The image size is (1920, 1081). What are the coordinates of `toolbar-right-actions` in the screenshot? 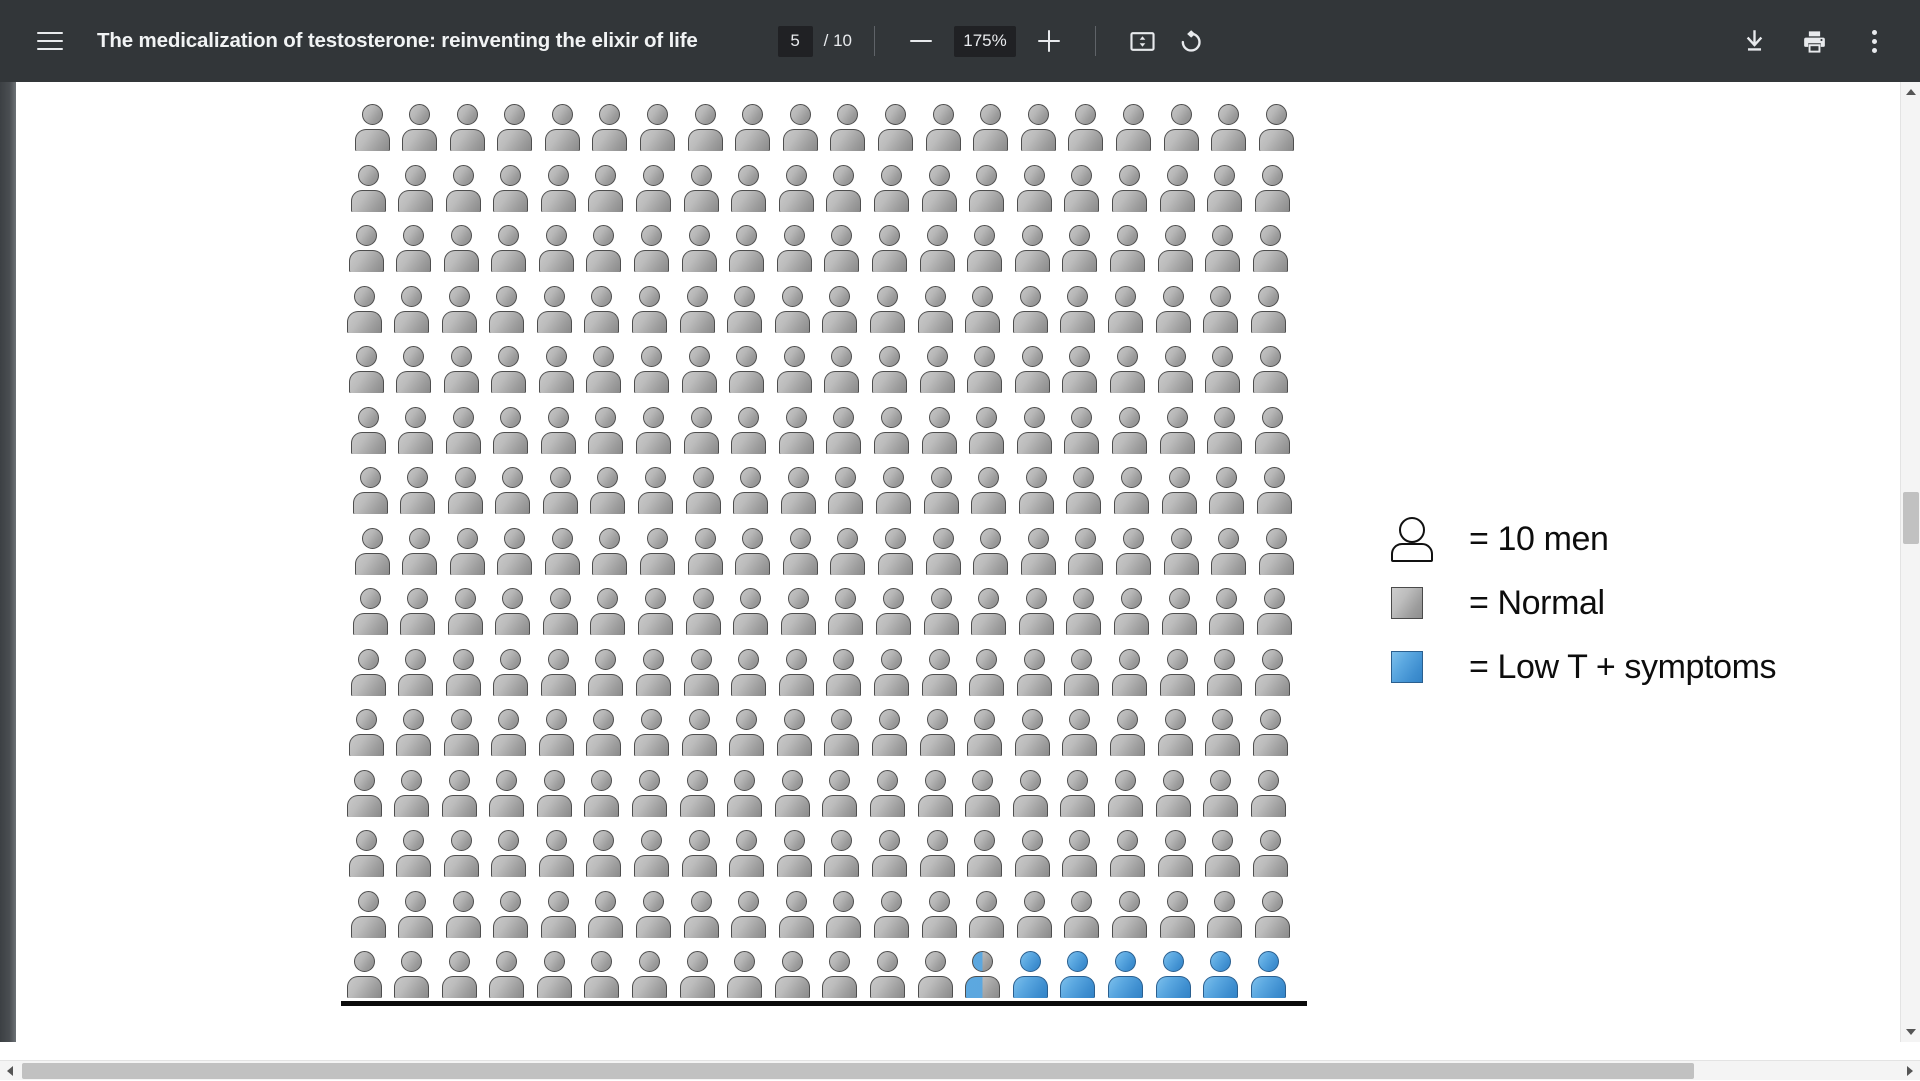 It's located at (1808, 41).